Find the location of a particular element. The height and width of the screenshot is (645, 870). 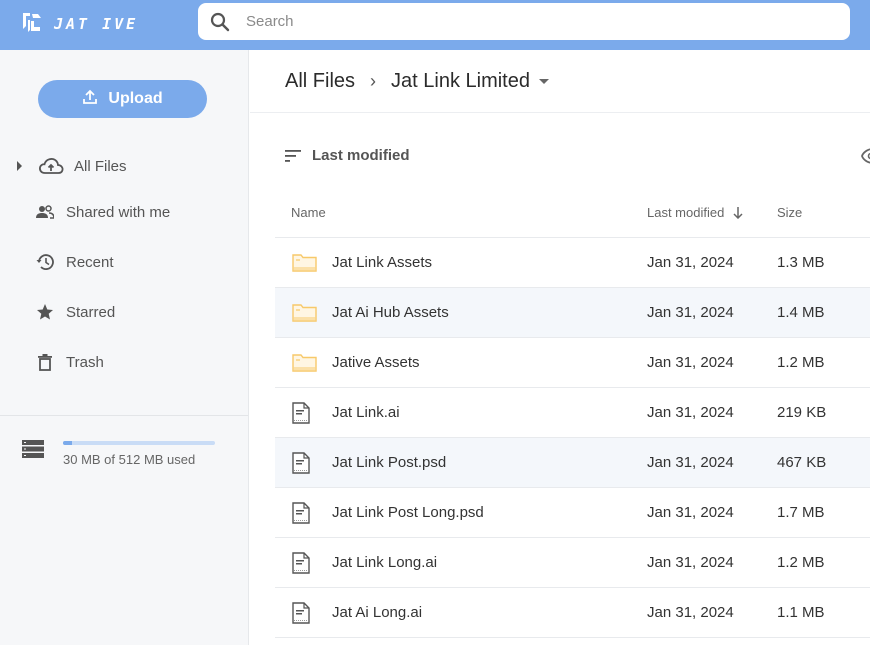

column-header-label: Last modified is located at coordinates (686, 212).